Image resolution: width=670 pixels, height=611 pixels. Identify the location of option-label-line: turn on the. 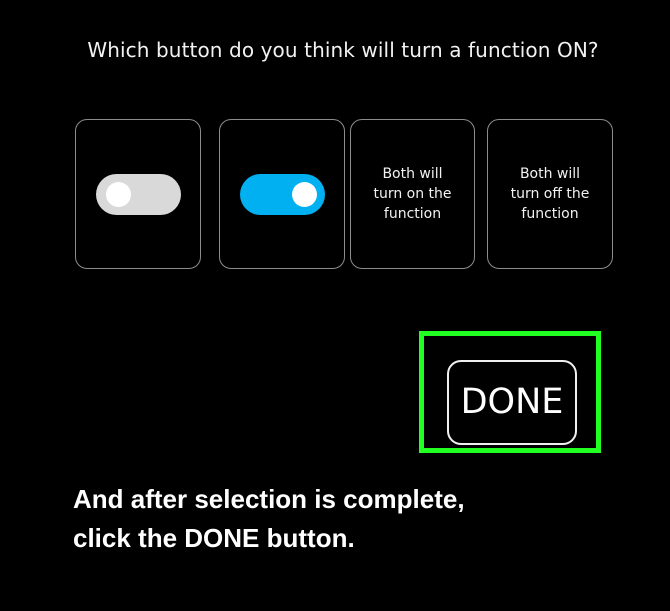
(412, 194).